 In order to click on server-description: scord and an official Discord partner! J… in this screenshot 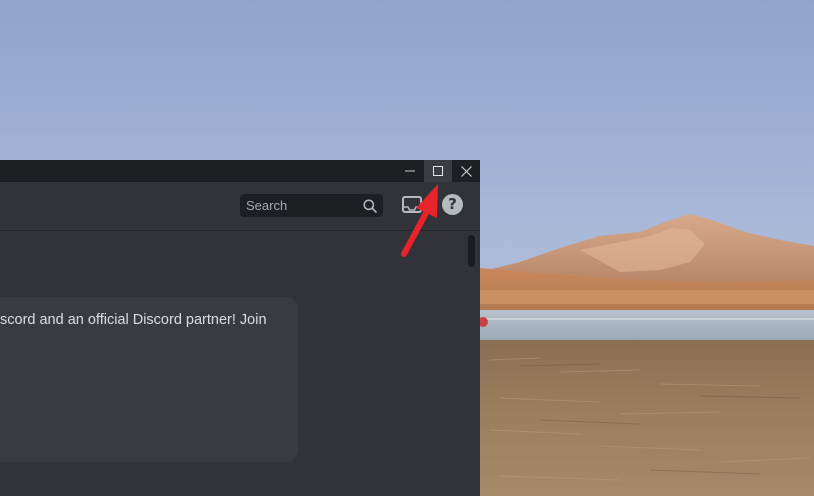, I will do `click(149, 320)`.